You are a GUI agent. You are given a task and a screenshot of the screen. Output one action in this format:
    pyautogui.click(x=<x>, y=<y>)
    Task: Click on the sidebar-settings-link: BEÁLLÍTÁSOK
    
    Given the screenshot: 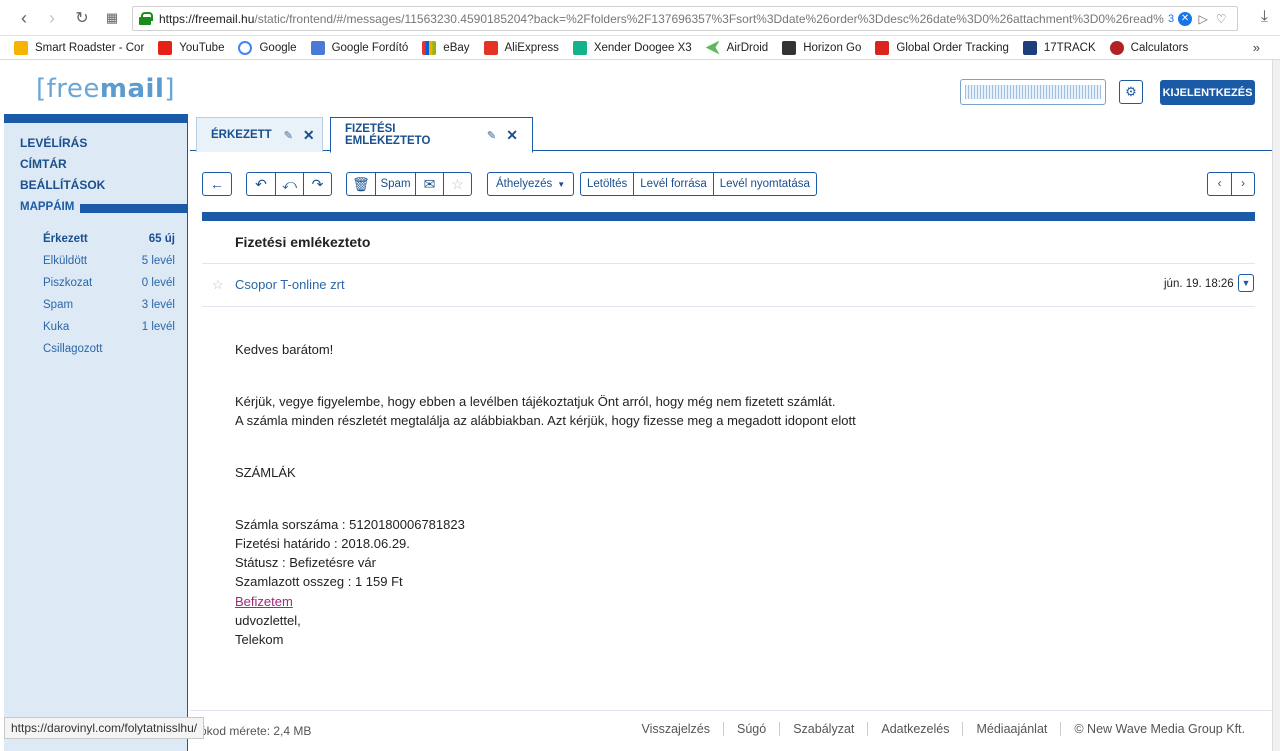 What is the action you would take?
    pyautogui.click(x=62, y=185)
    